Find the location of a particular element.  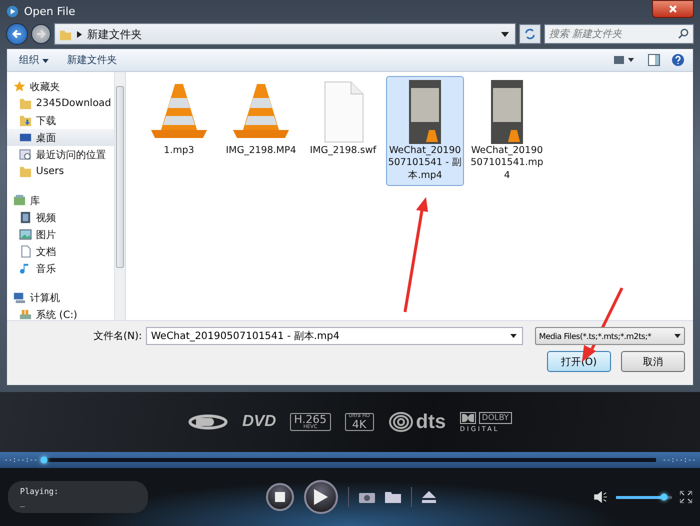

sidebar-item-label: 最近访问的位置 is located at coordinates (71, 155).